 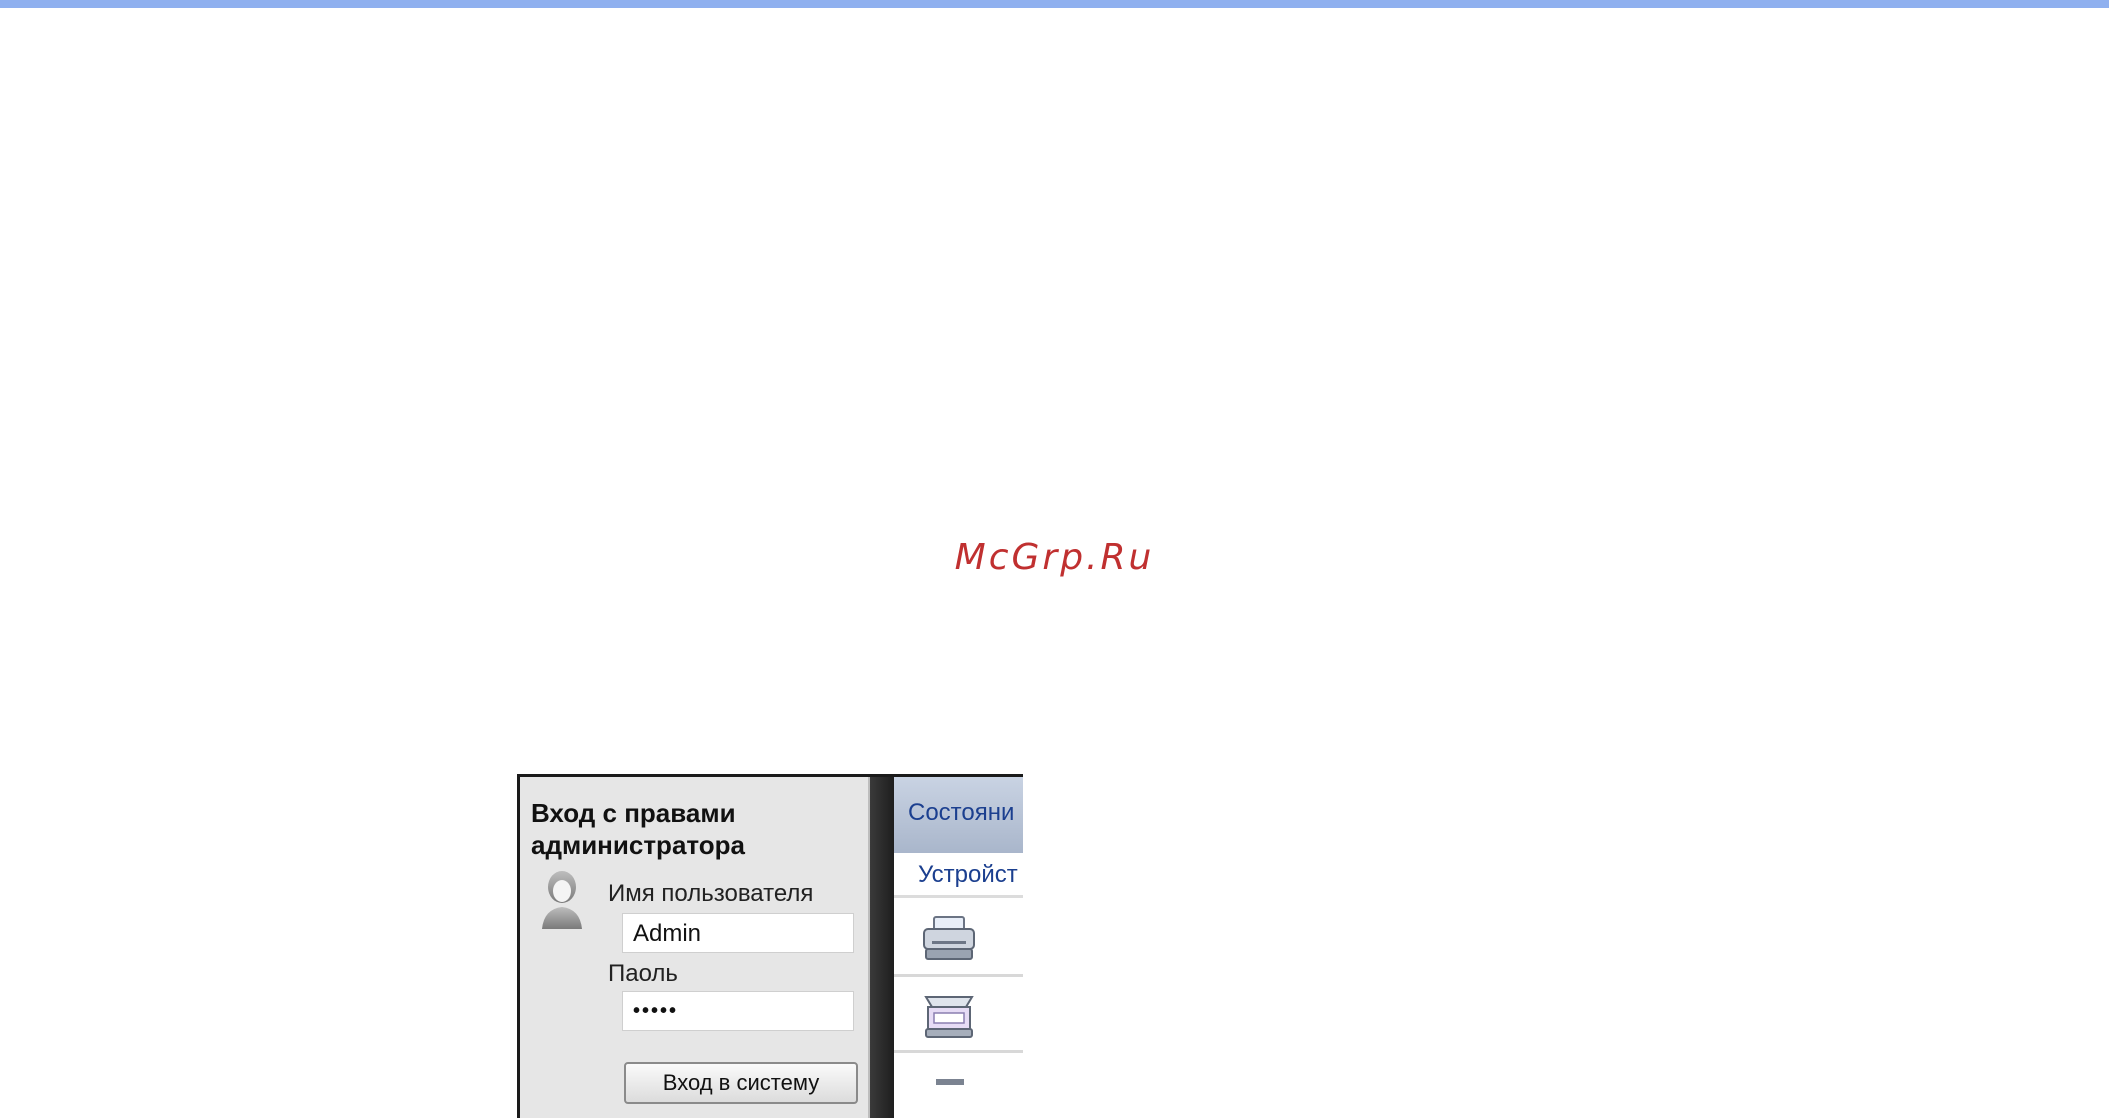 What do you see at coordinates (950, 1082) in the screenshot?
I see `device-icon` at bounding box center [950, 1082].